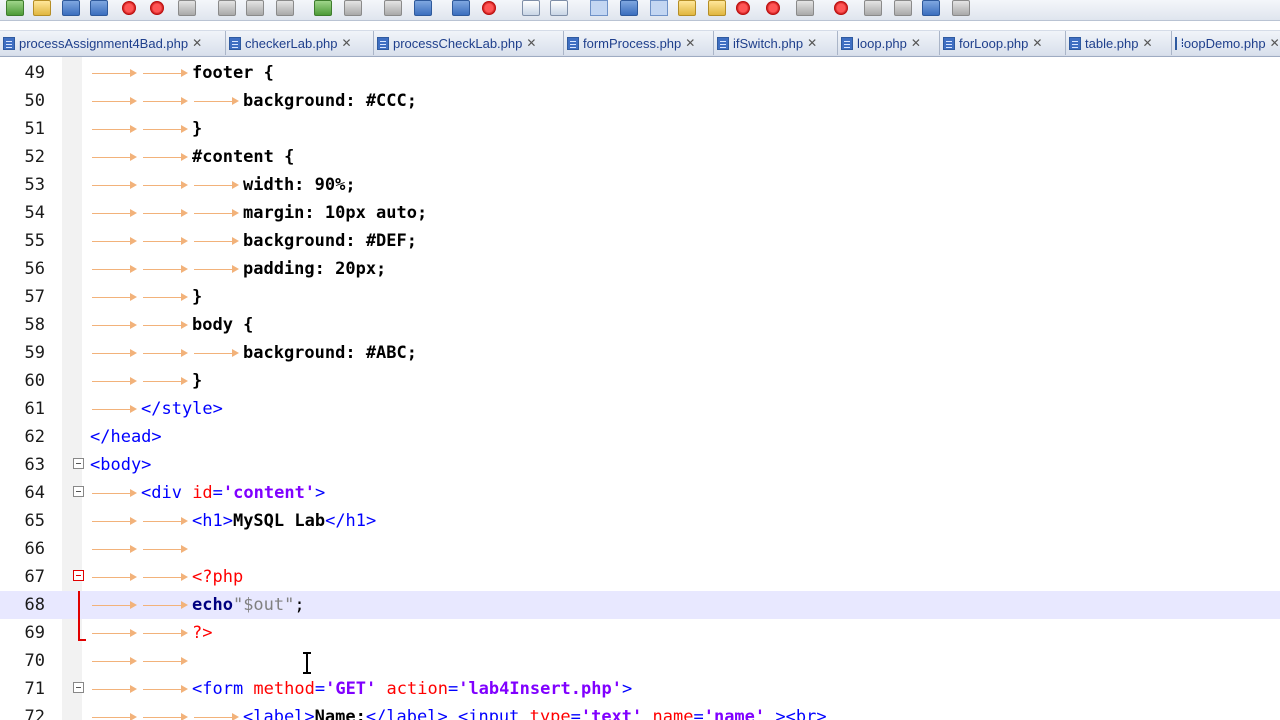 The image size is (1280, 720). Describe the element at coordinates (640, 325) in the screenshot. I see `code-line: 58 body {` at that location.